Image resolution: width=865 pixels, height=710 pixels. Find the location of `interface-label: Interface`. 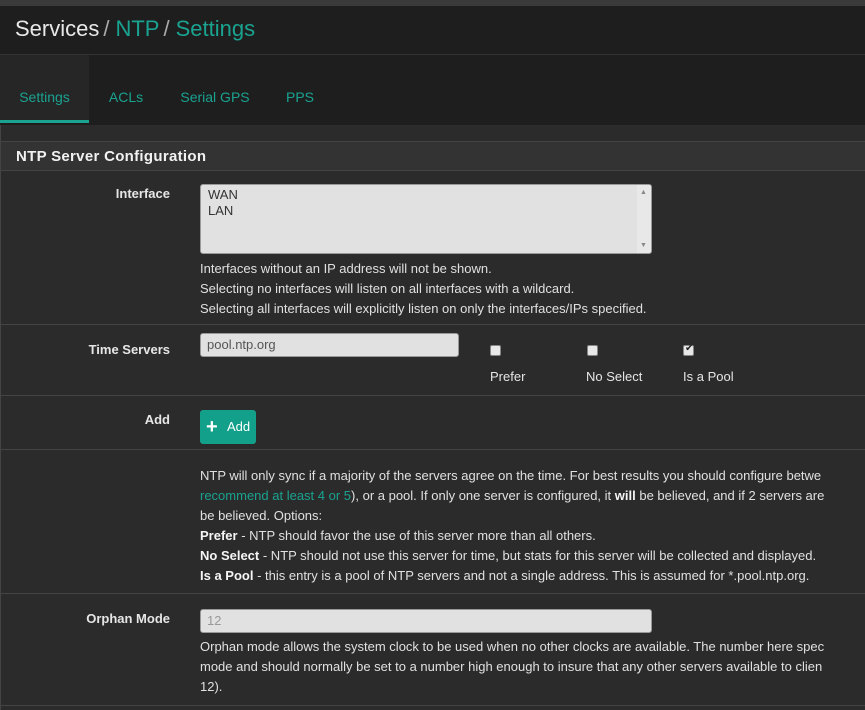

interface-label: Interface is located at coordinates (142, 193).